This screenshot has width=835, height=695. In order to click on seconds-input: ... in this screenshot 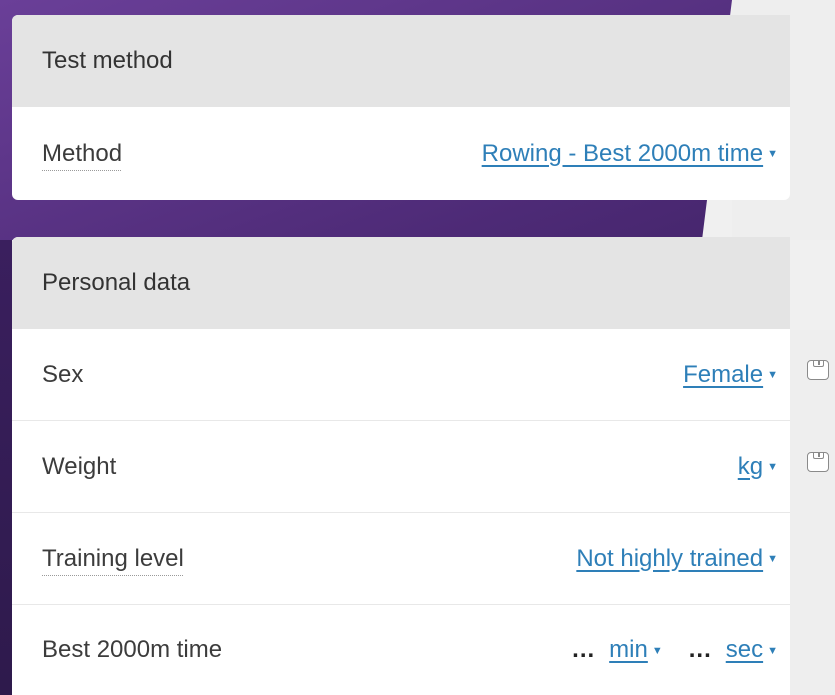, I will do `click(700, 650)`.